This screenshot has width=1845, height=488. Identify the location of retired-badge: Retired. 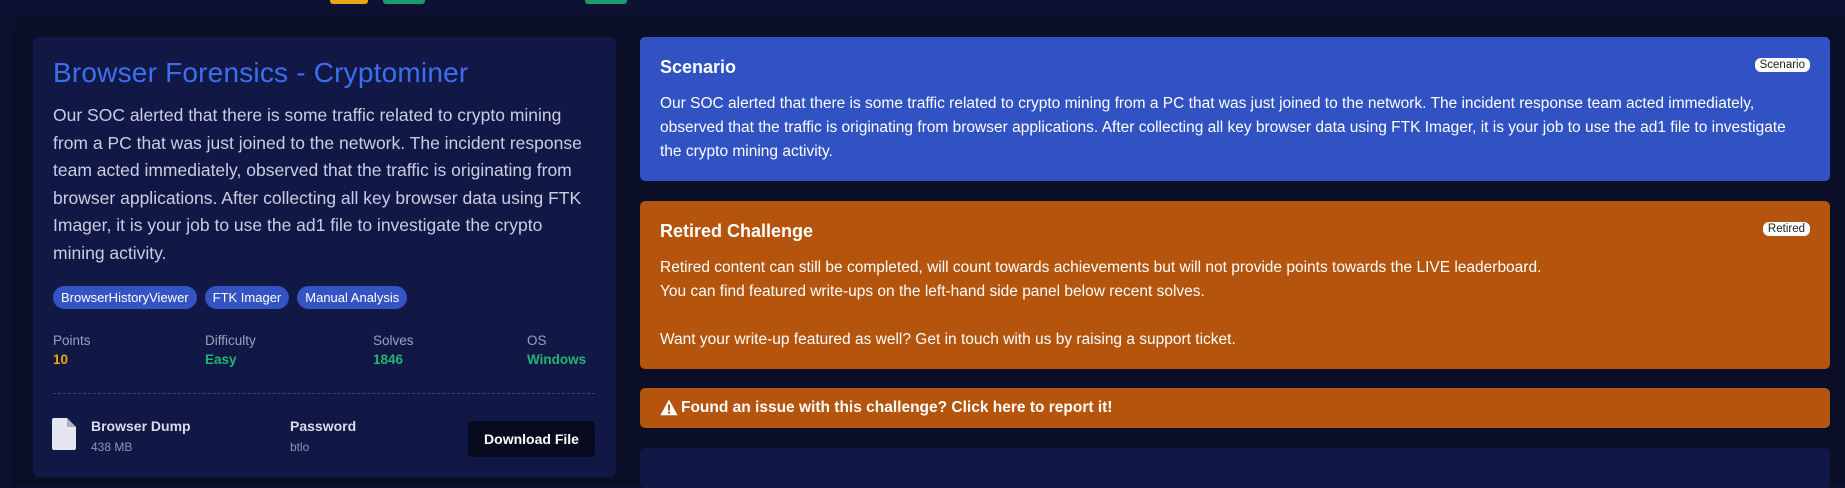
(1786, 229).